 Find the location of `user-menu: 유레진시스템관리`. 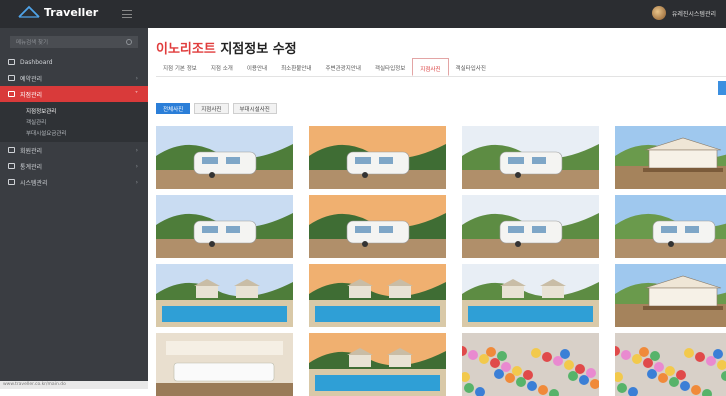

user-menu: 유레진시스템관리 is located at coordinates (683, 13).